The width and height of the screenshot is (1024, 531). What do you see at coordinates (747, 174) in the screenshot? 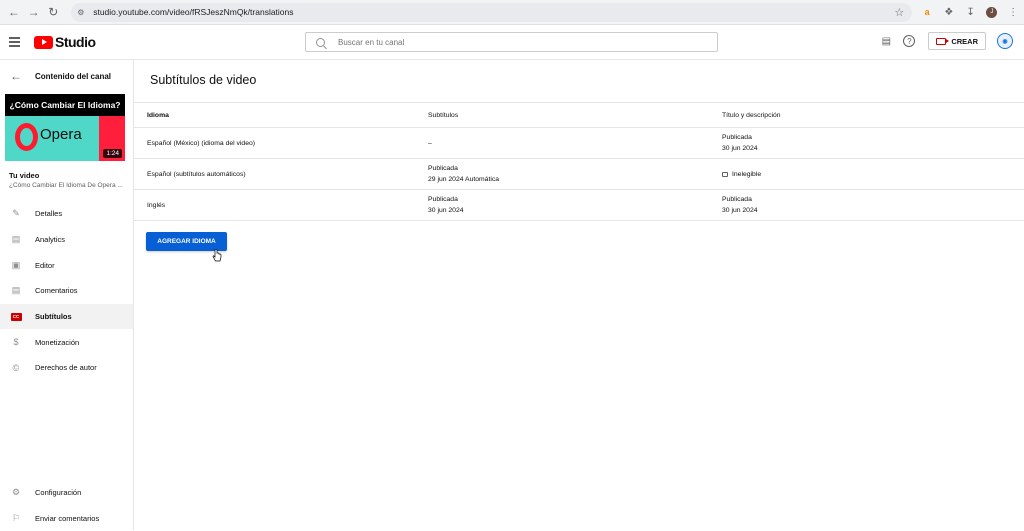
I see `title-status-line: Inelegible` at bounding box center [747, 174].